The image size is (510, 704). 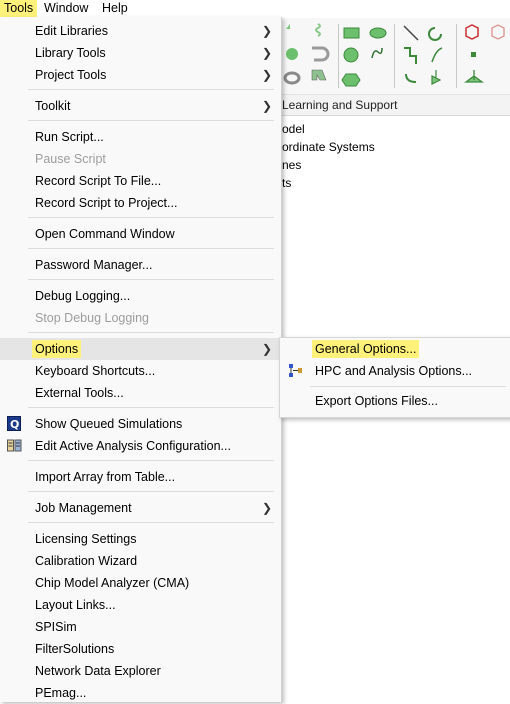 I want to click on menu-bar: Tools Window Help, so click(x=255, y=8).